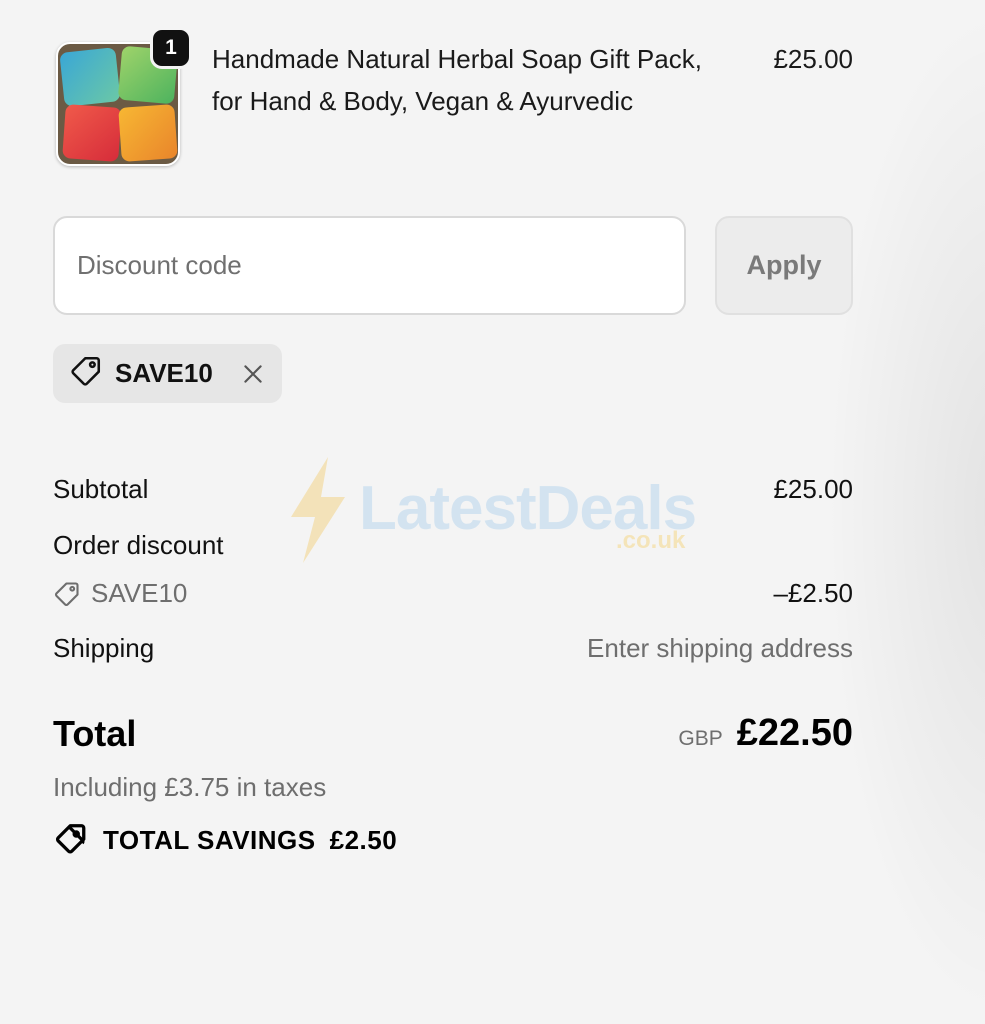 The height and width of the screenshot is (1024, 985). What do you see at coordinates (138, 545) in the screenshot?
I see `order-discount-label: Order discount` at bounding box center [138, 545].